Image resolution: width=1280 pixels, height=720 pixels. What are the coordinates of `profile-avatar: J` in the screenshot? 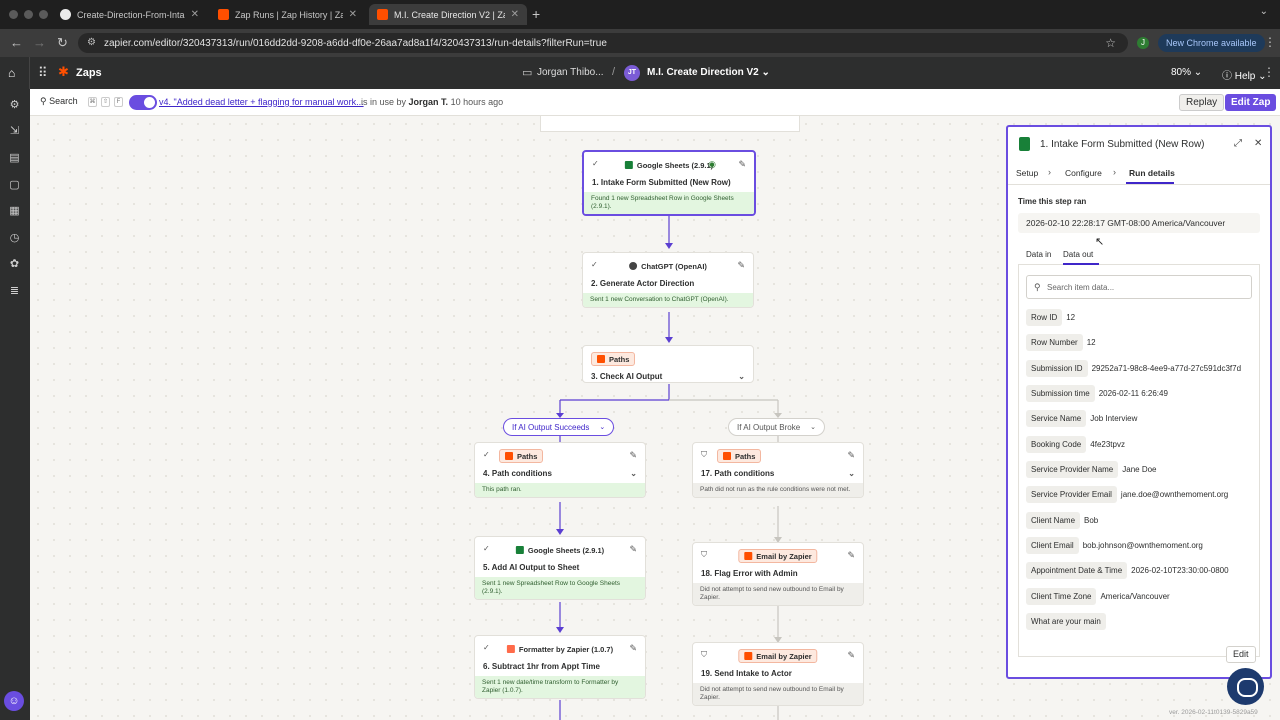 It's located at (1143, 43).